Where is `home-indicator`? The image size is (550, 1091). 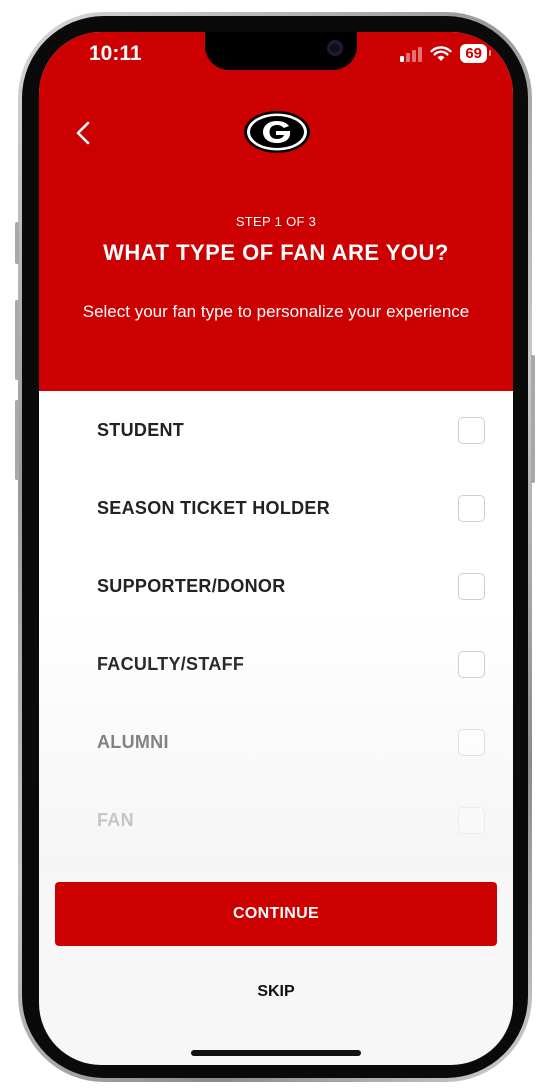 home-indicator is located at coordinates (276, 1053).